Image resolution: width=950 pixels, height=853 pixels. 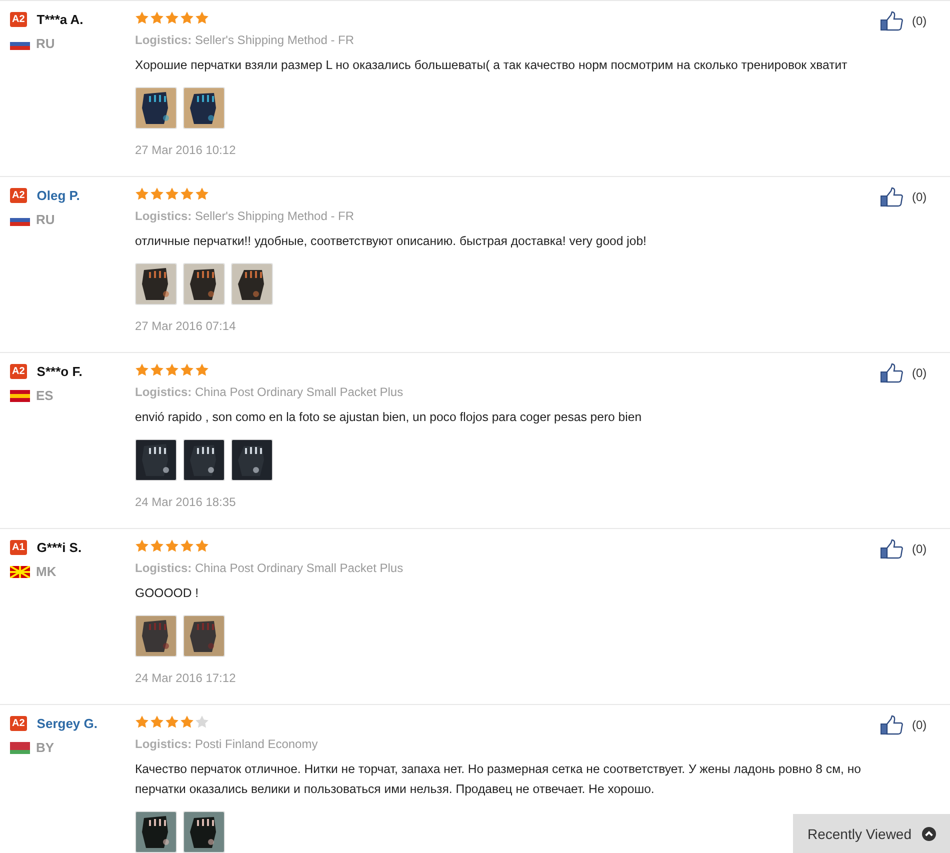 What do you see at coordinates (59, 371) in the screenshot?
I see `reviewer-name: S***o F.` at bounding box center [59, 371].